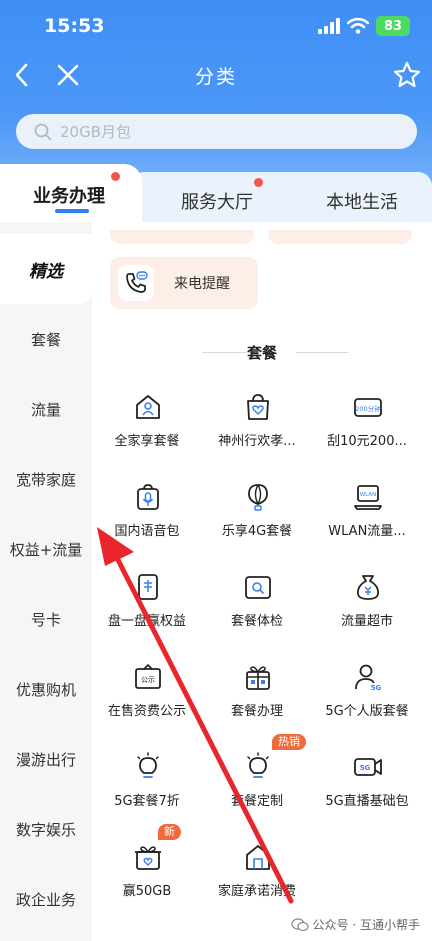 The height and width of the screenshot is (941, 432). What do you see at coordinates (147, 432) in the screenshot?
I see `grid-item-family-plan: 全家享套餐` at bounding box center [147, 432].